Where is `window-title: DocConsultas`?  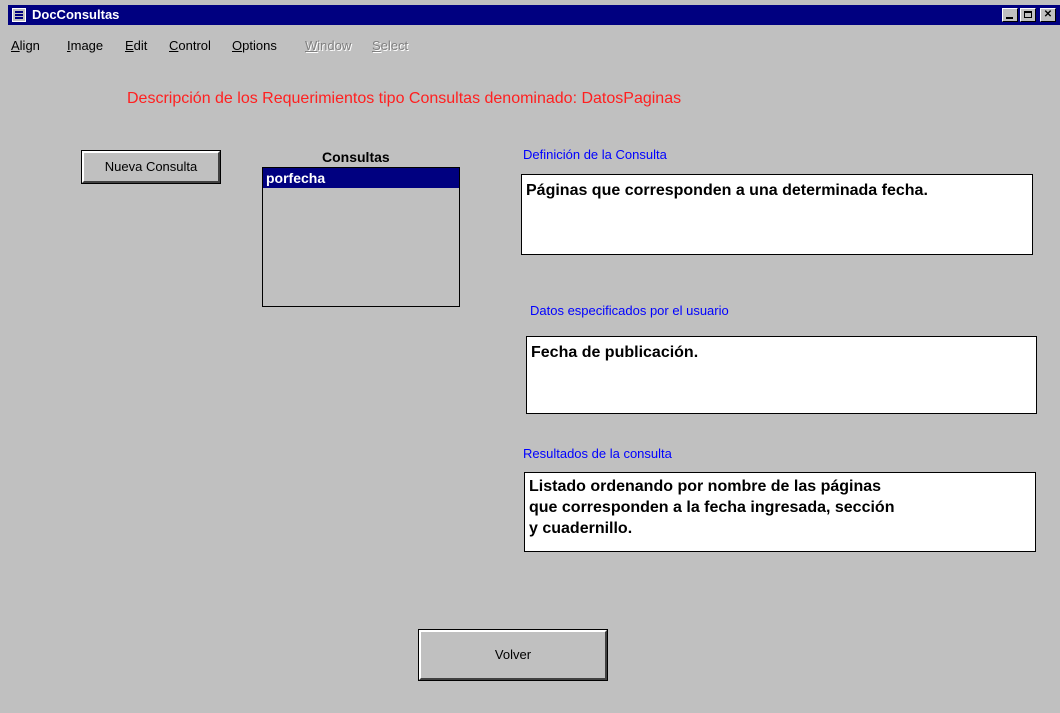 window-title: DocConsultas is located at coordinates (76, 14).